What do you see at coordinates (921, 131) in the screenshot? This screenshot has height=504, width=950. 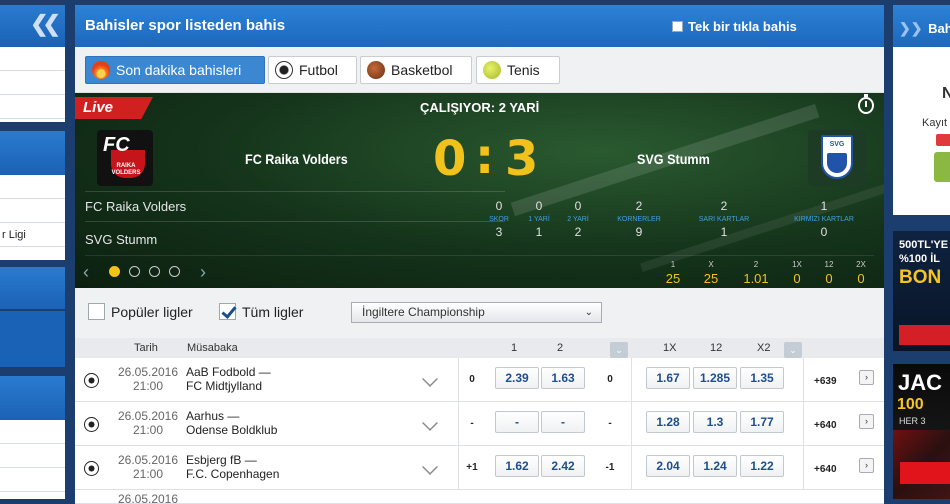 I see `right-login-panel: N Kayıt` at bounding box center [921, 131].